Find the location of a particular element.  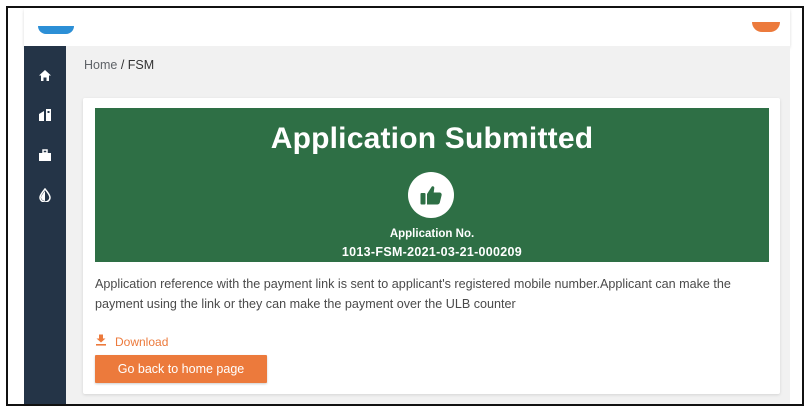

city-icon is located at coordinates (45, 115).